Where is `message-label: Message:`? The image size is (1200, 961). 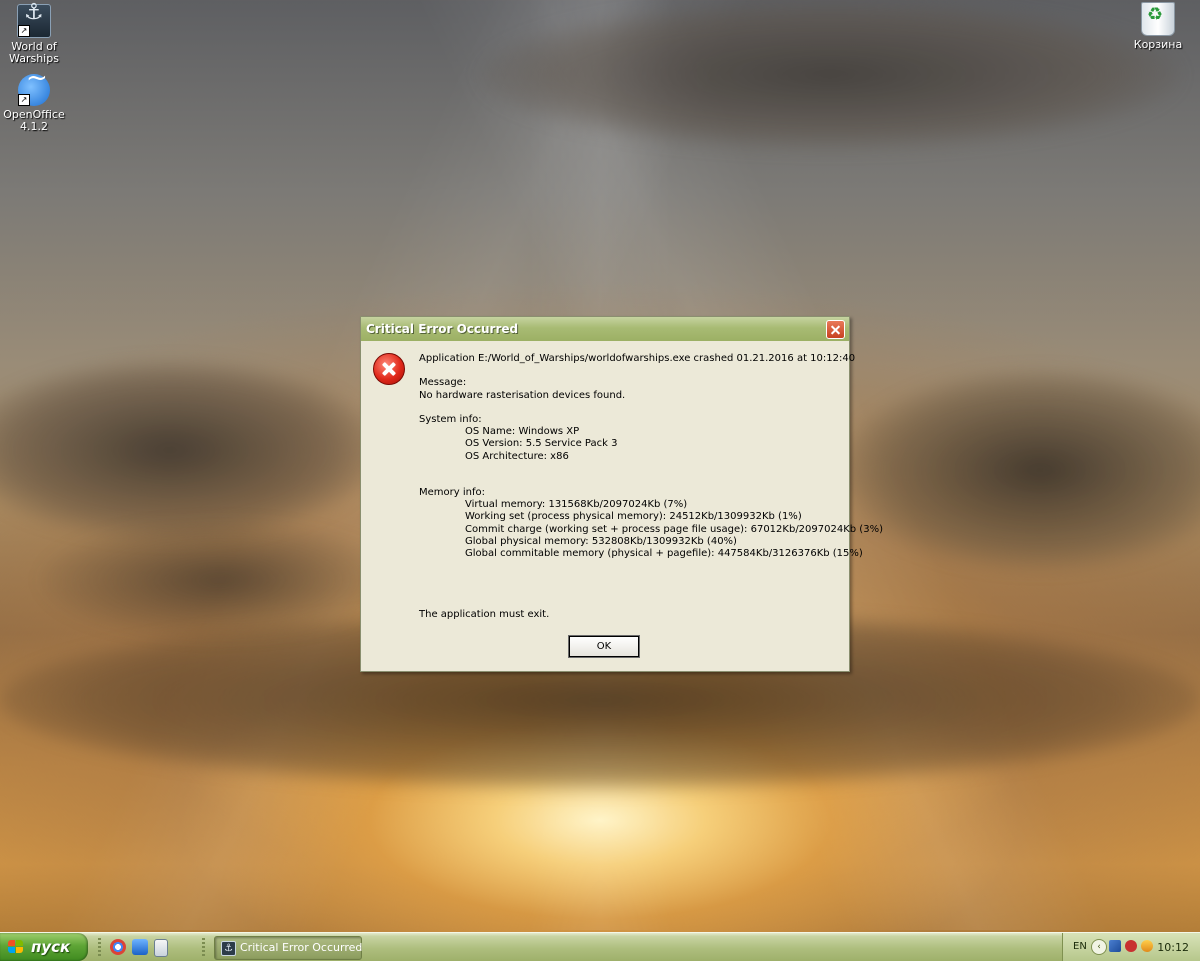 message-label: Message: is located at coordinates (443, 383).